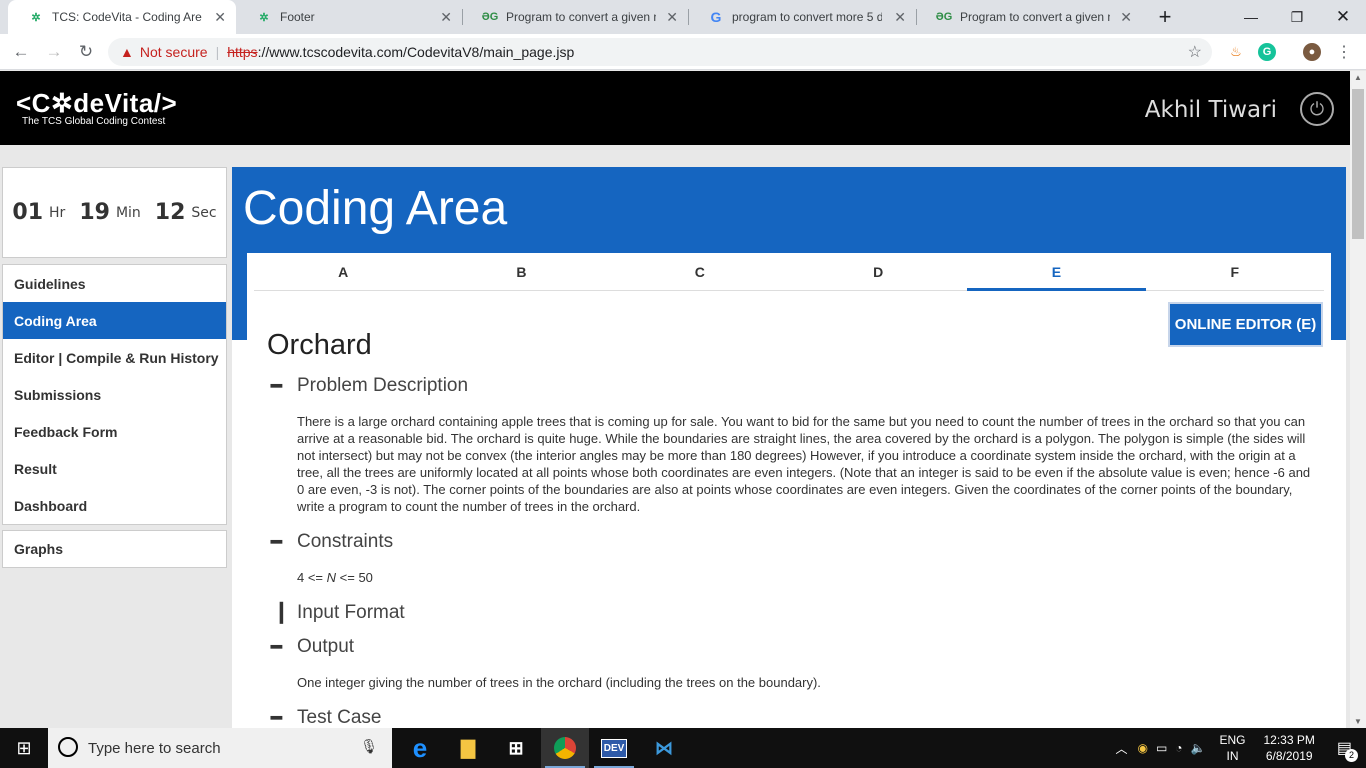 The image size is (1366, 768). What do you see at coordinates (1267, 52) in the screenshot?
I see `grammarly-extension-icon: G` at bounding box center [1267, 52].